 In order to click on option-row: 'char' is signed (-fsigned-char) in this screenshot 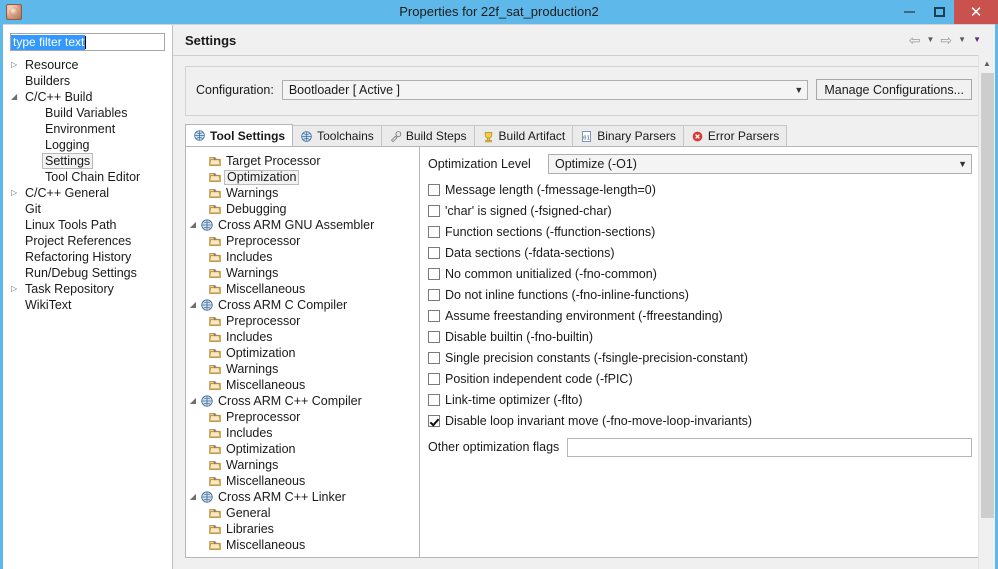, I will do `click(700, 210)`.